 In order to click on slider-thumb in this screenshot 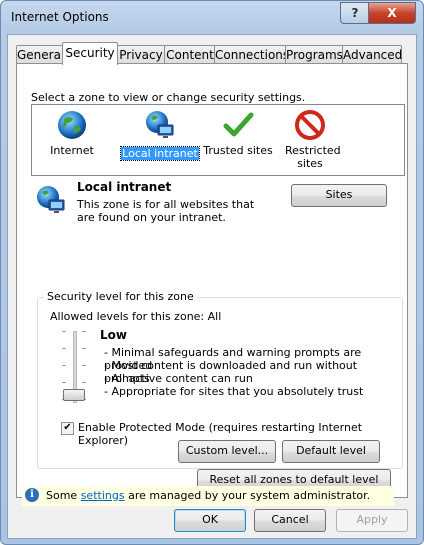, I will do `click(74, 395)`.